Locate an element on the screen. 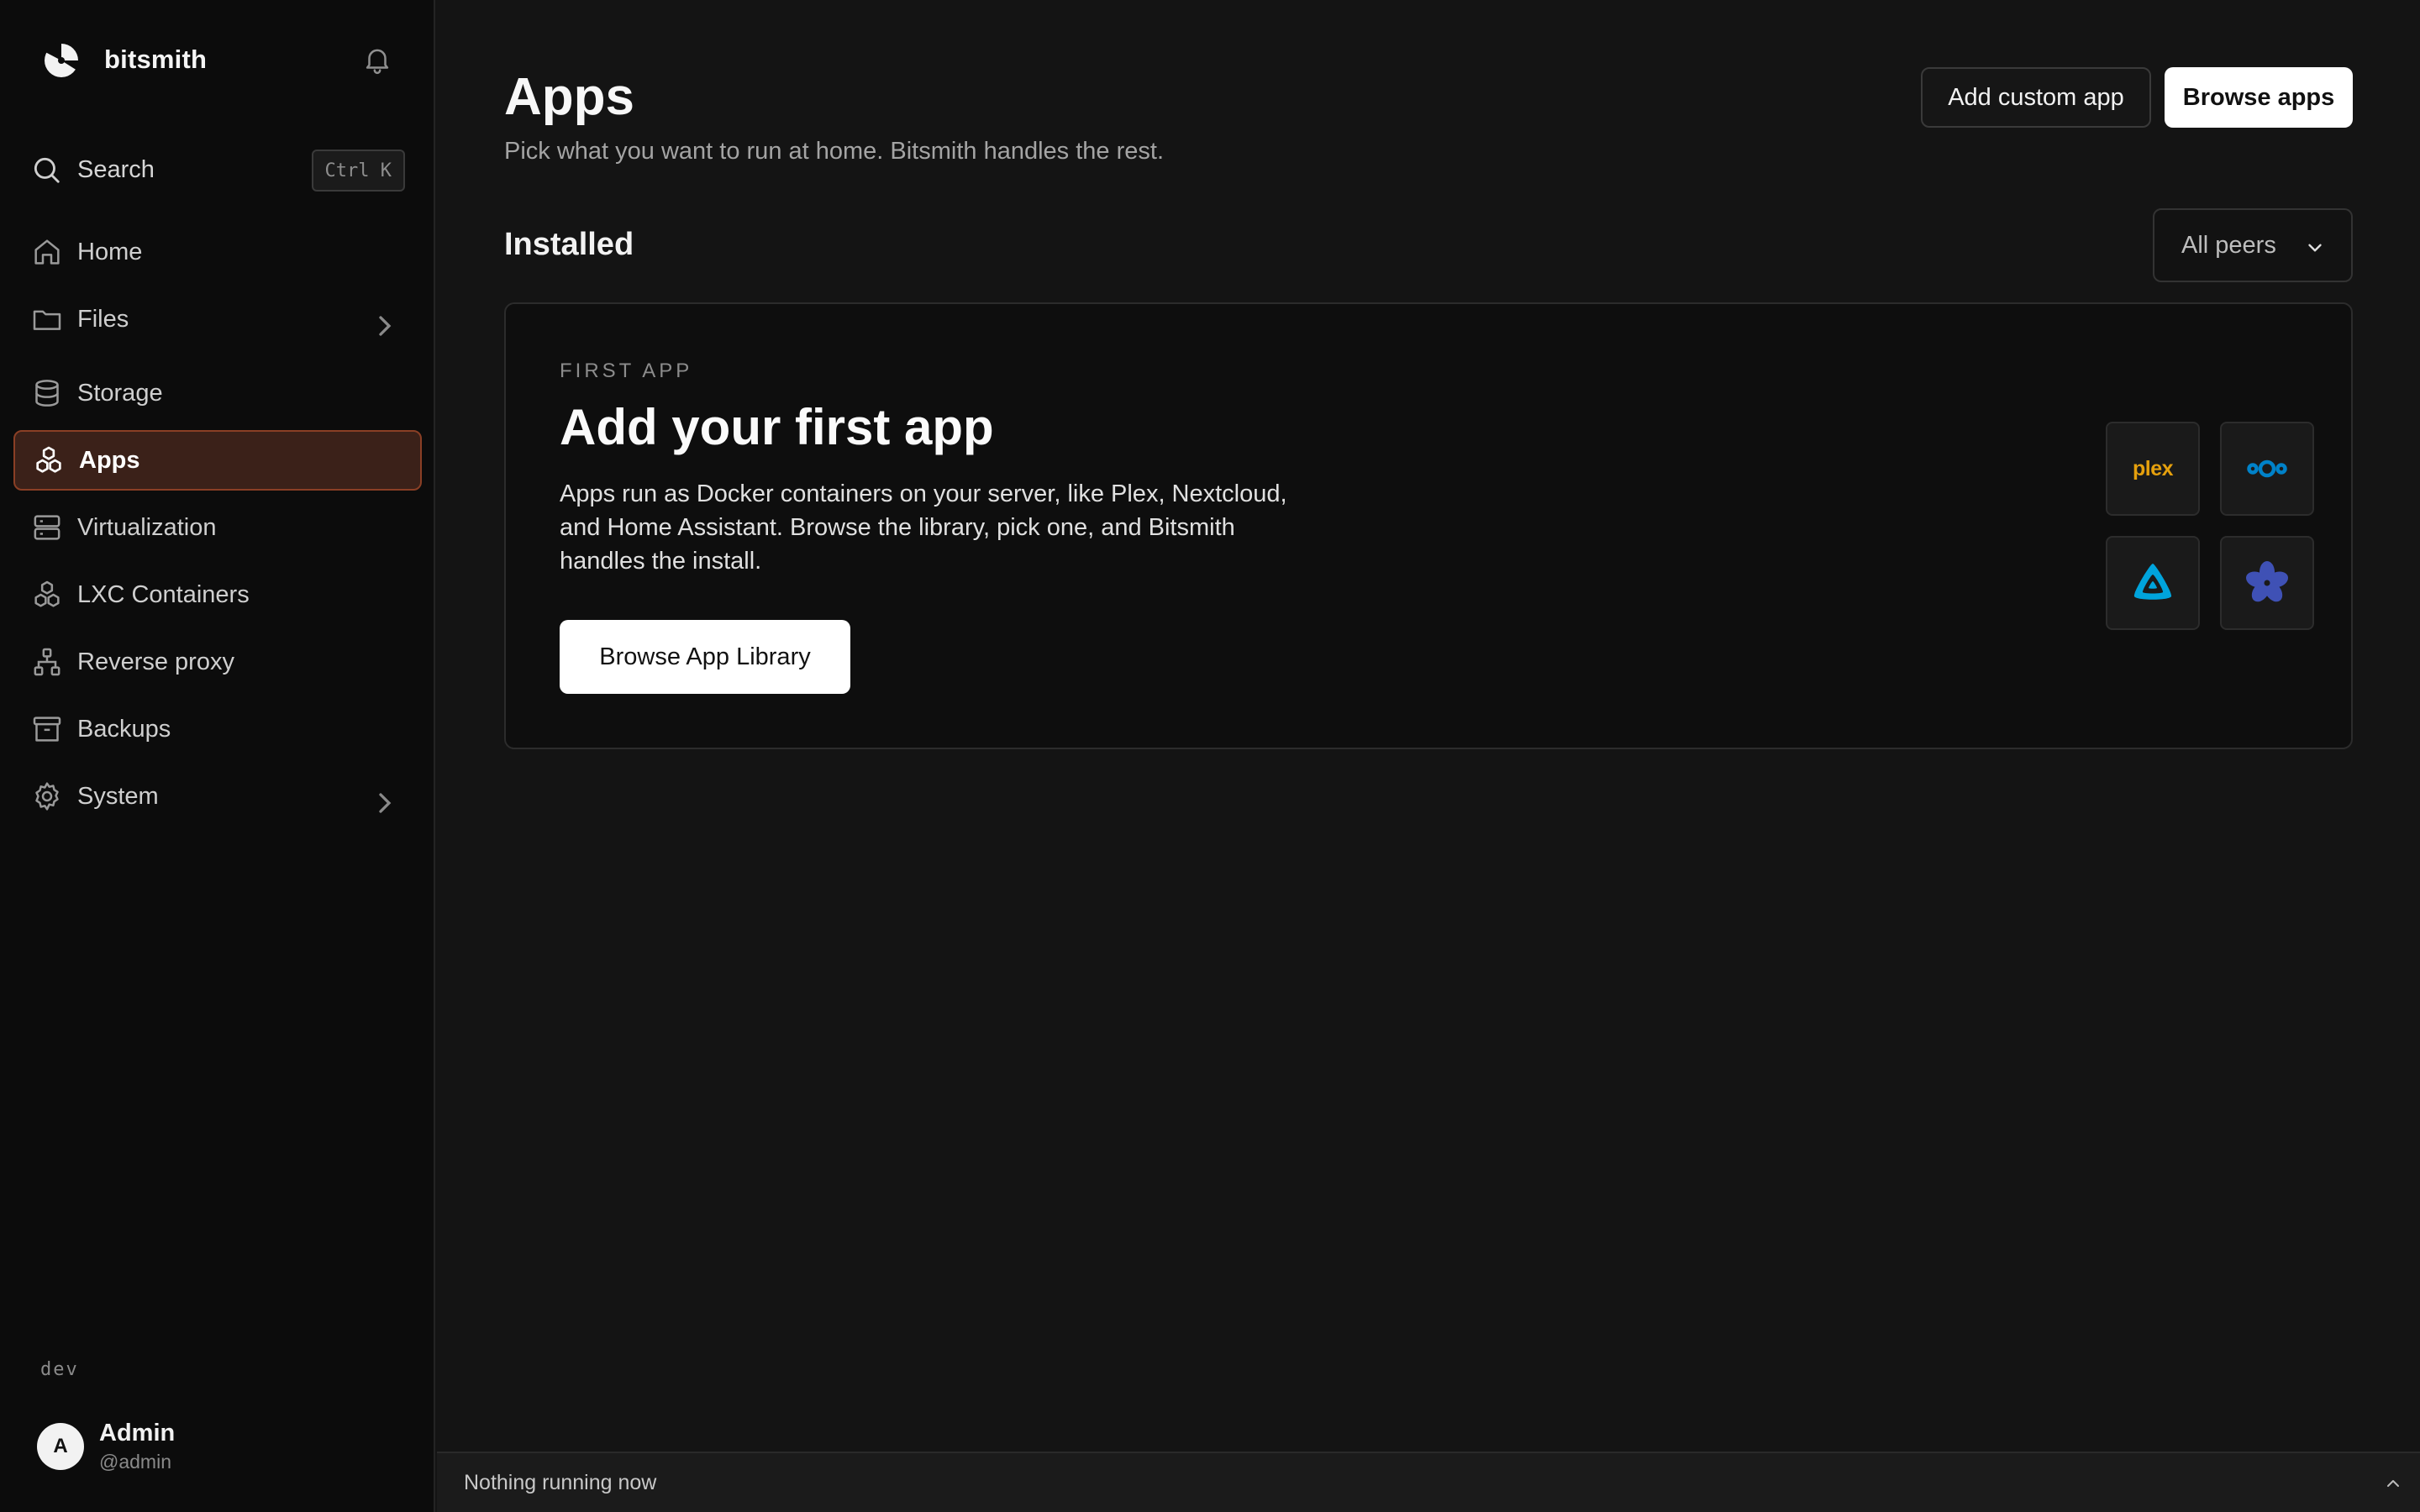 The width and height of the screenshot is (2420, 1512). user-handle: @admin is located at coordinates (135, 1462).